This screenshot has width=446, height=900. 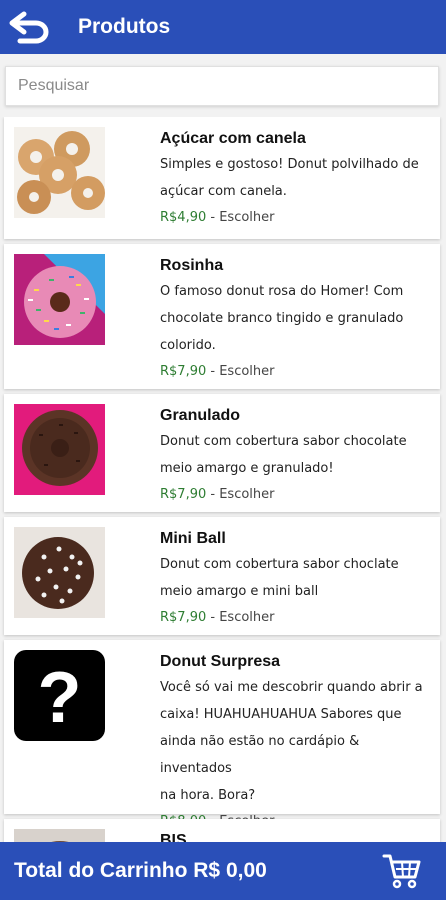 What do you see at coordinates (295, 835) in the screenshot?
I see `product-info: BIS` at bounding box center [295, 835].